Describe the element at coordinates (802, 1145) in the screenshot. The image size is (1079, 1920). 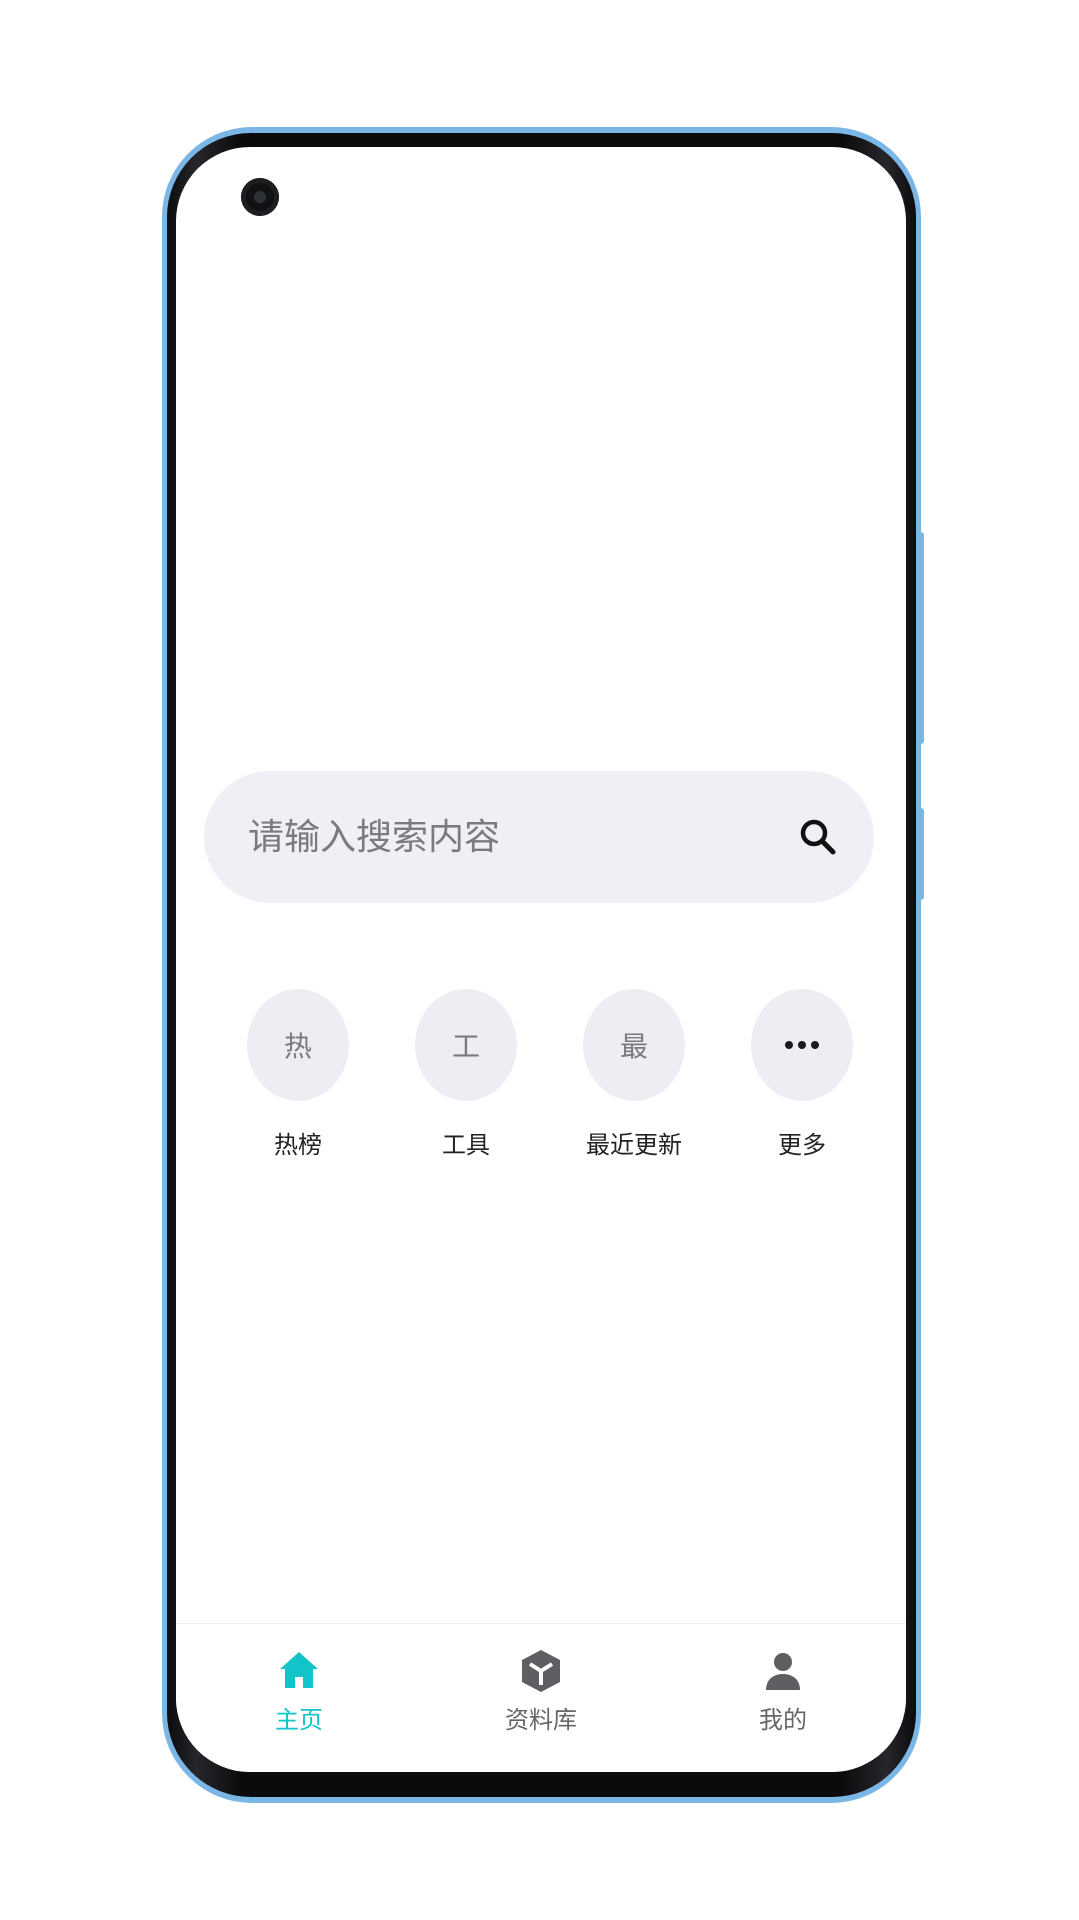
I see `quick-label: 更多` at that location.